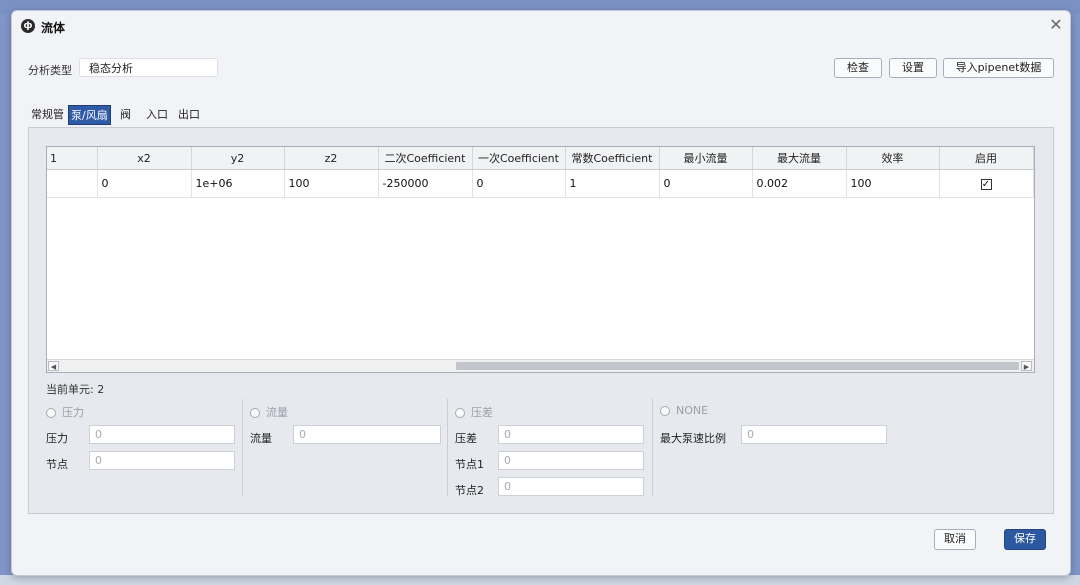 This screenshot has height=585, width=1080. Describe the element at coordinates (799, 158) in the screenshot. I see `column-header: 最大流量` at that location.